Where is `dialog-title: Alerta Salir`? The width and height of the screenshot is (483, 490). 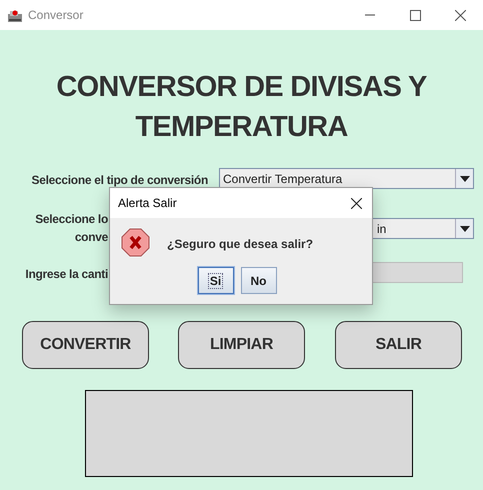
dialog-title: Alerta Salir is located at coordinates (147, 203).